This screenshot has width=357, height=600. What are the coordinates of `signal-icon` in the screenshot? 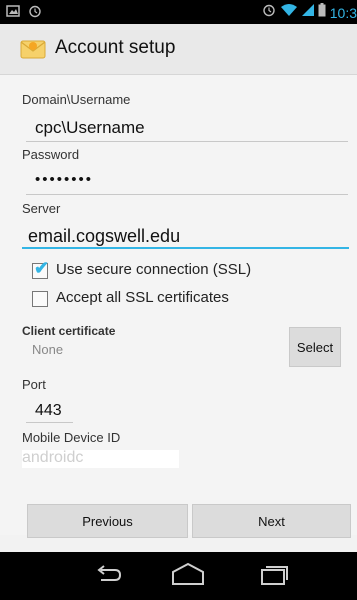 It's located at (307, 12).